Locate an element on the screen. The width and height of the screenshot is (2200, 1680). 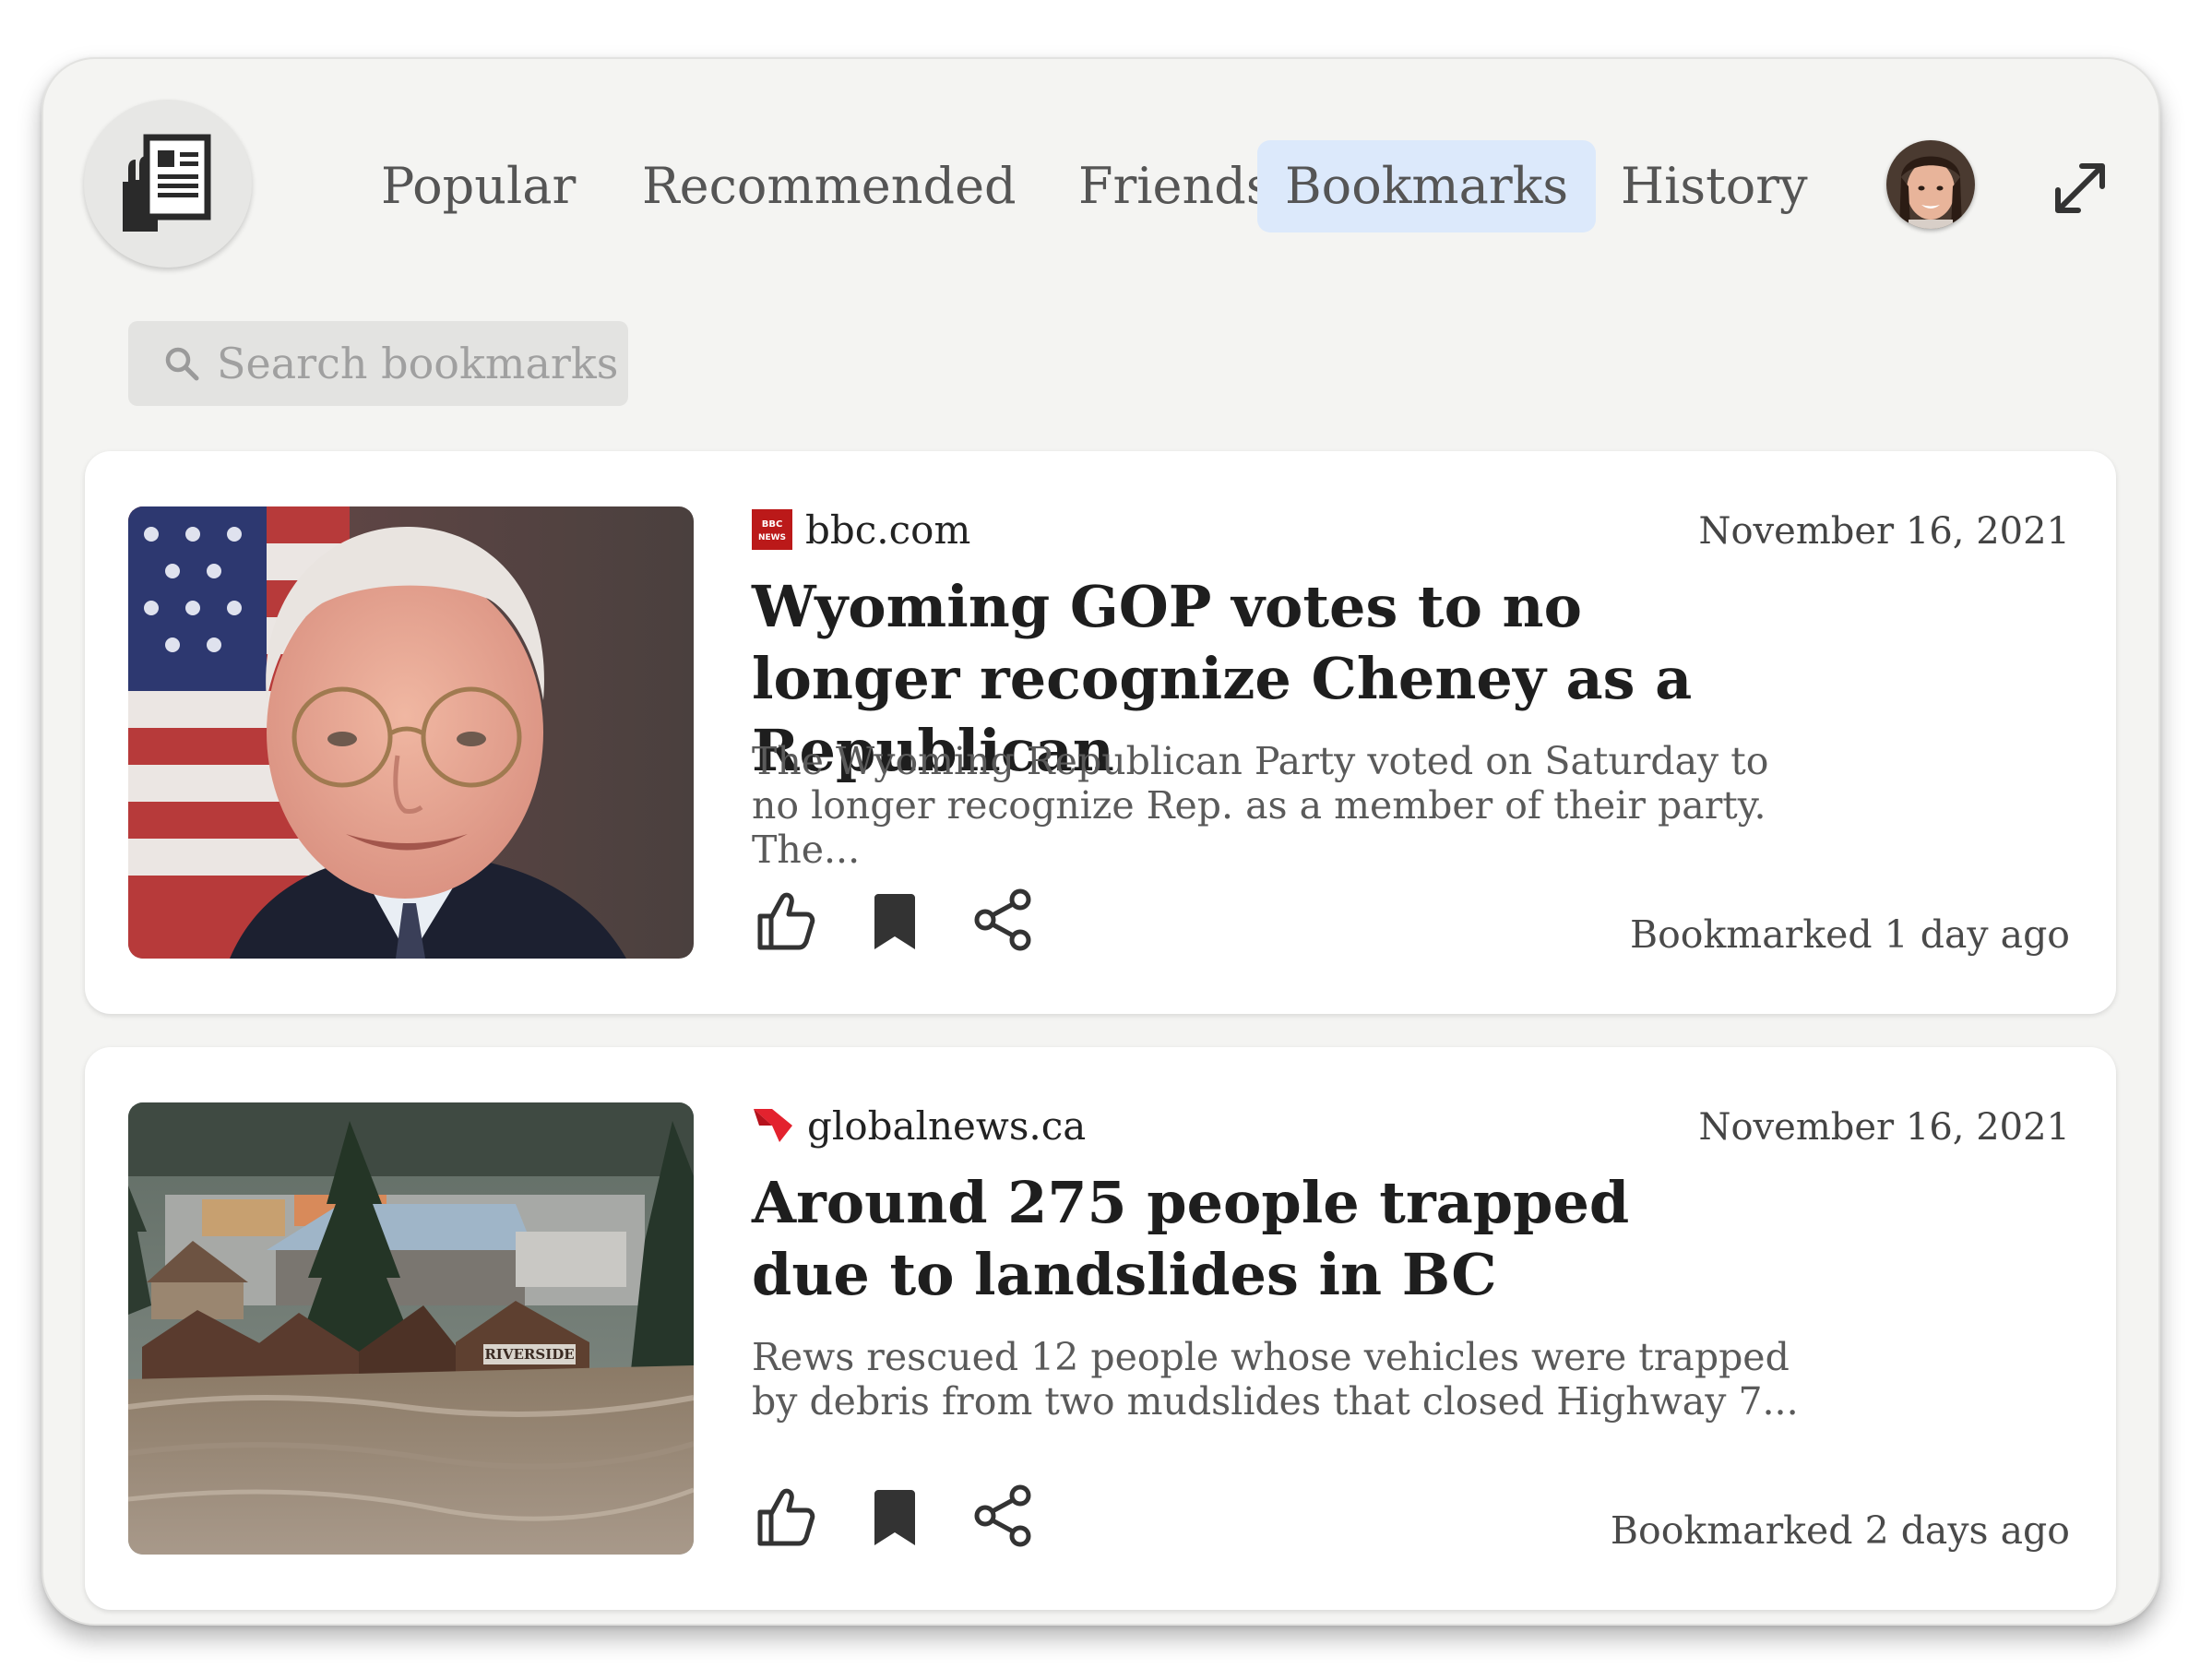
expand-button is located at coordinates (2080, 188).